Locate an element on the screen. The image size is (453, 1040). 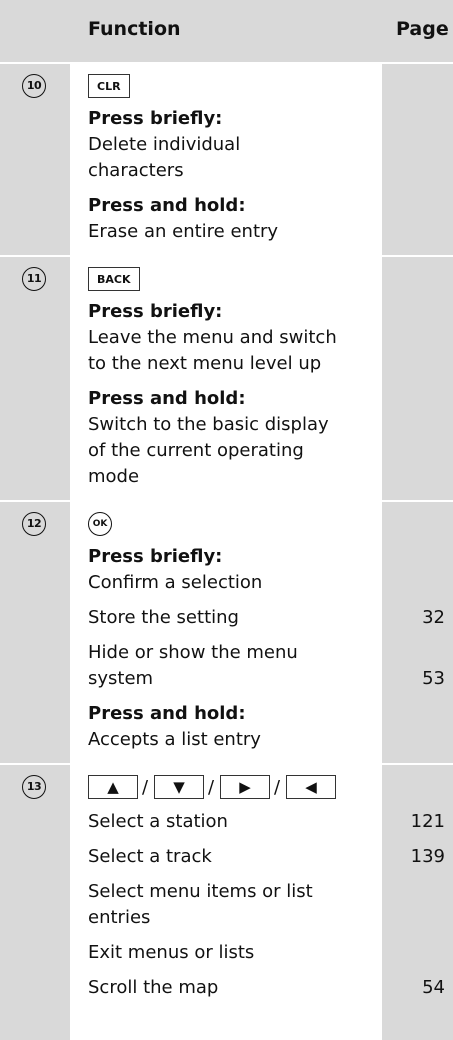
function-text: Switch to the basic display is located at coordinates (208, 424).